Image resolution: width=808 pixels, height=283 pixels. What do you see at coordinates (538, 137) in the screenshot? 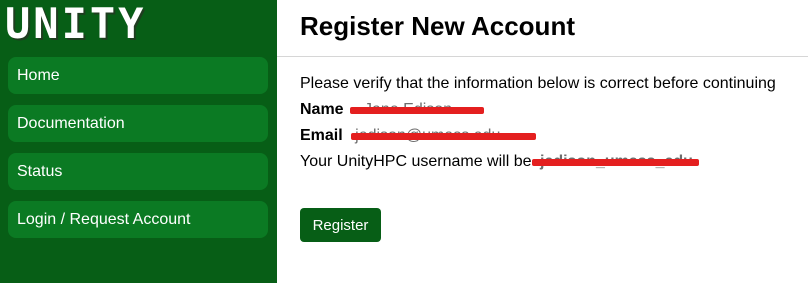
I see `email-row: Email jedison@umass.edu` at bounding box center [538, 137].